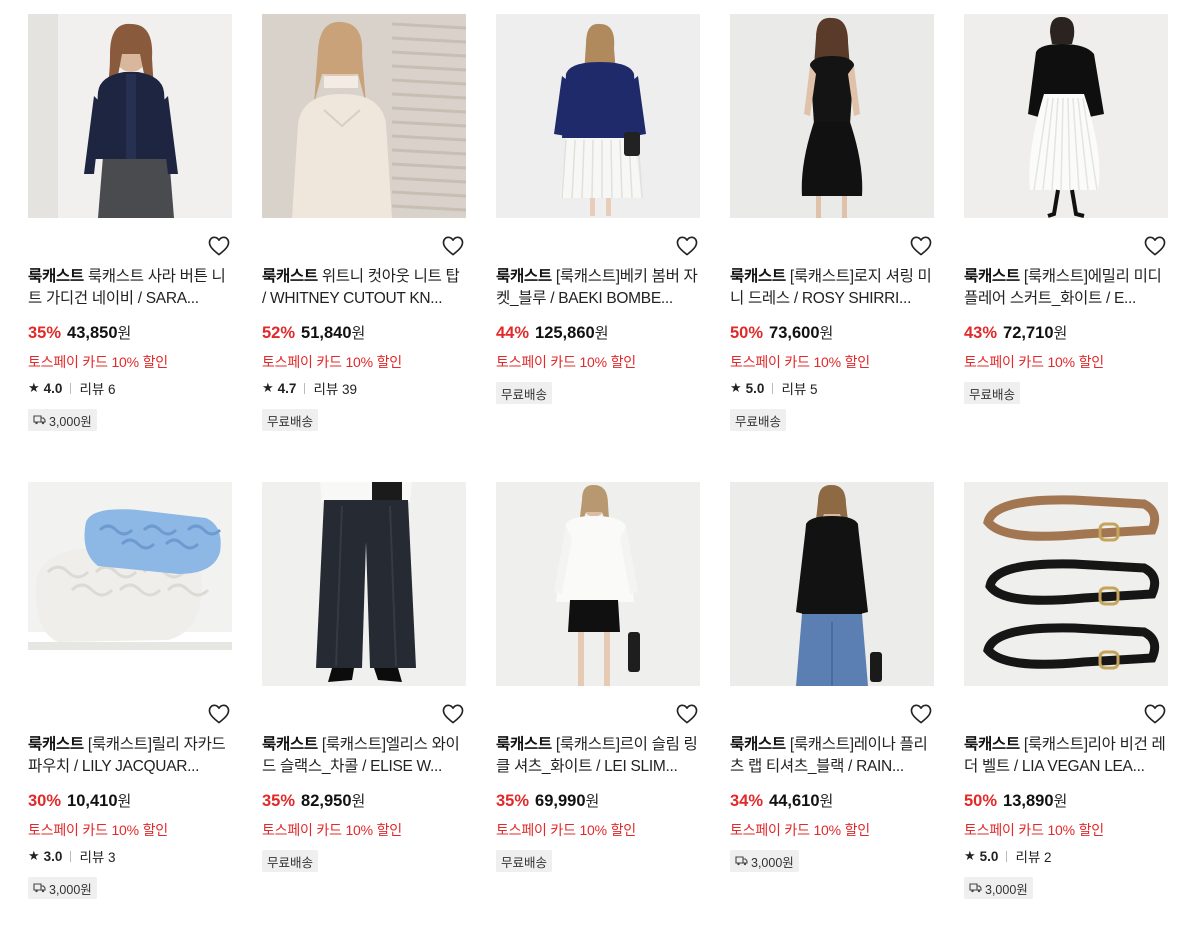 The height and width of the screenshot is (950, 1190). I want to click on price-row: 35% 69,990원, so click(547, 800).